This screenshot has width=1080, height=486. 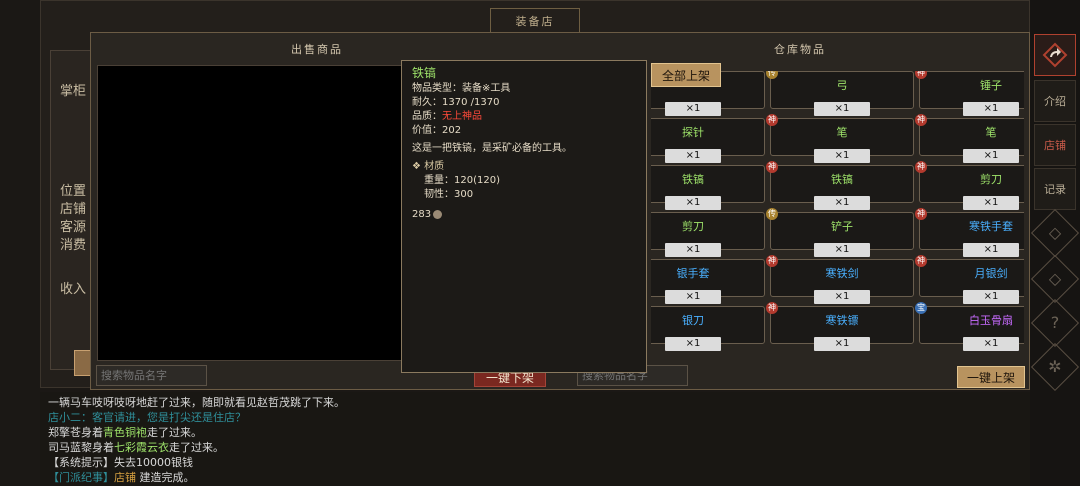 What do you see at coordinates (693, 132) in the screenshot?
I see `warehouse-item-name: 探针` at bounding box center [693, 132].